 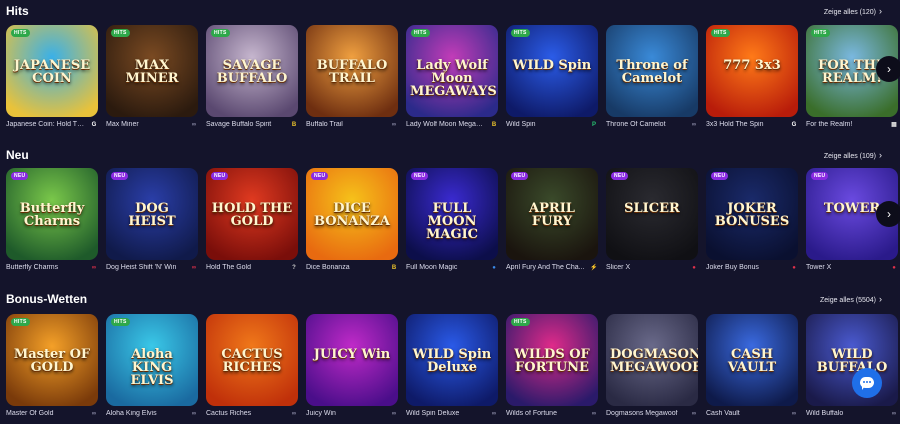 What do you see at coordinates (52, 71) in the screenshot?
I see `game-thumbnail: JAPANESE COIN HITS` at bounding box center [52, 71].